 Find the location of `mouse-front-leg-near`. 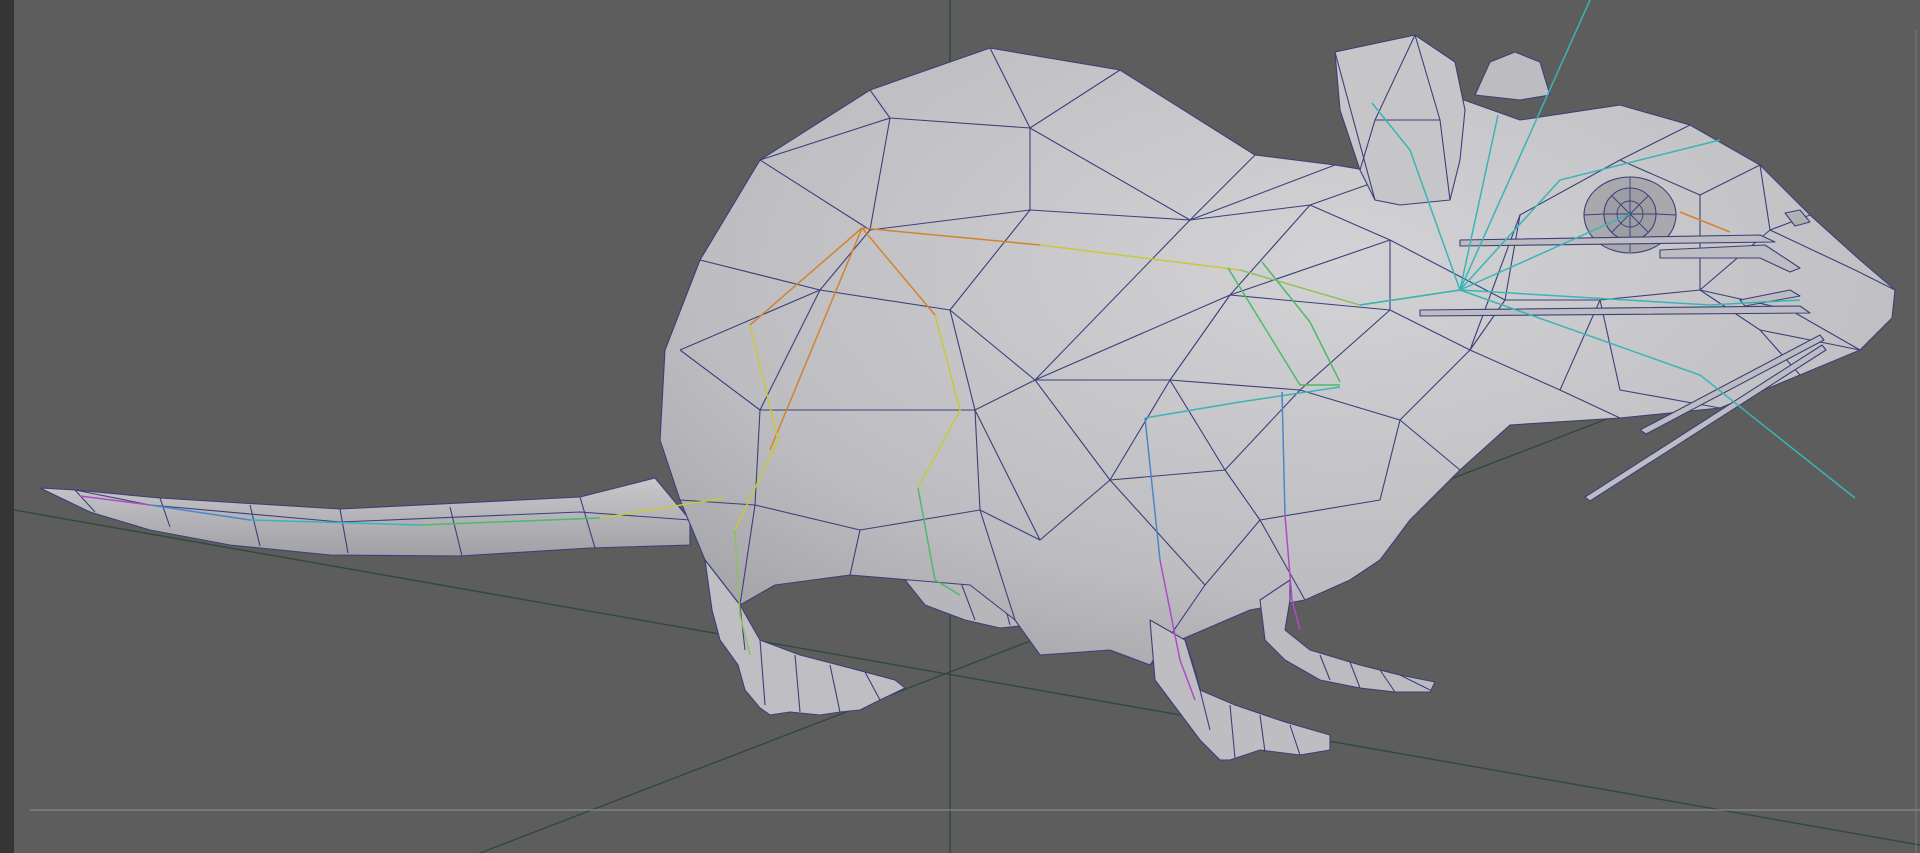

mouse-front-leg-near is located at coordinates (1240, 690).